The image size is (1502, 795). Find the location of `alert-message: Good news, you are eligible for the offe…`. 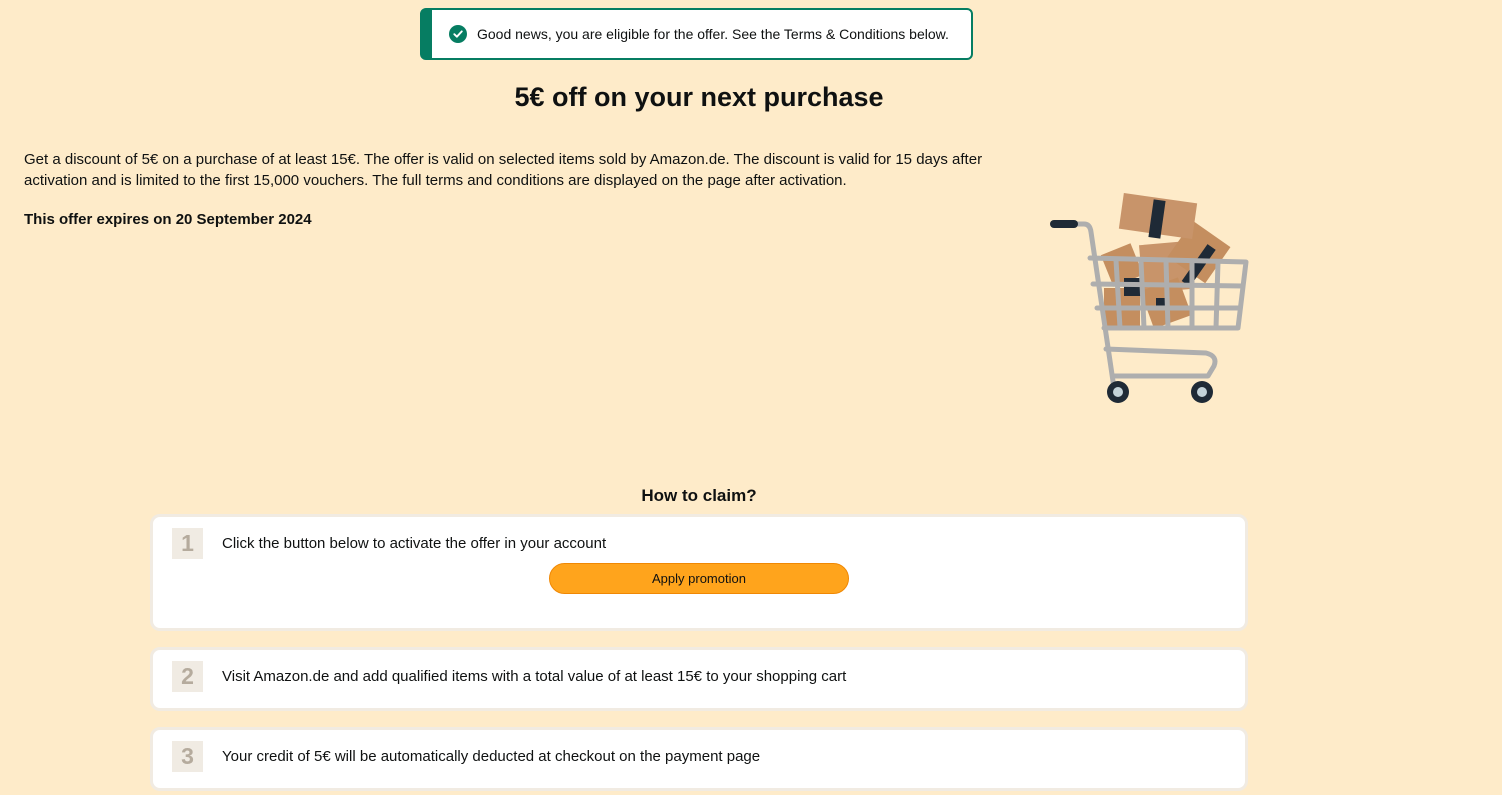

alert-message: Good news, you are eligible for the offe… is located at coordinates (713, 34).